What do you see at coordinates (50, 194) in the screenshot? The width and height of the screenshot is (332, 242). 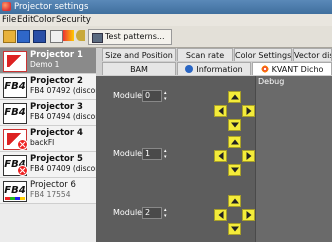 I see `projector-status: FB4 17554` at bounding box center [50, 194].